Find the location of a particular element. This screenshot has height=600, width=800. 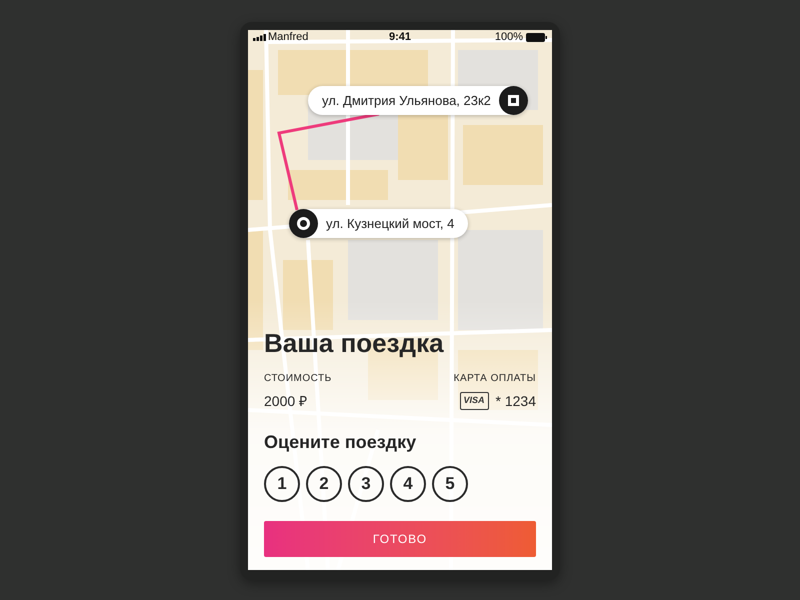

card-number: * 1234 is located at coordinates (516, 401).